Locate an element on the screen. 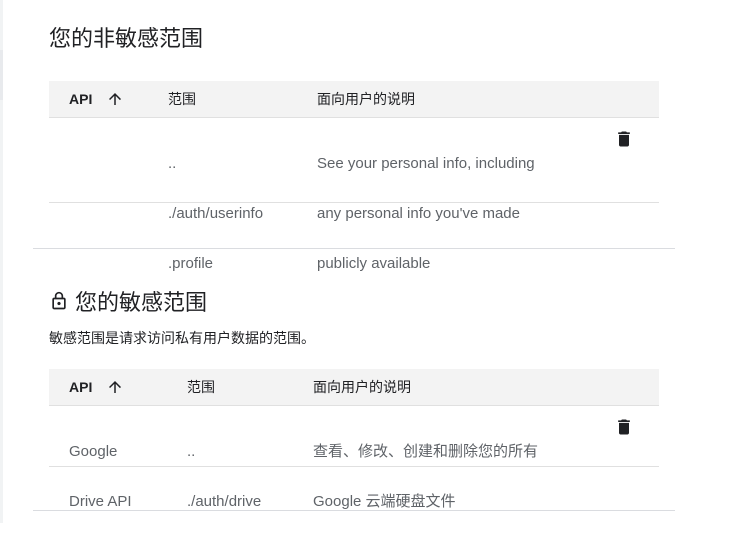 This screenshot has height=539, width=738. description-line: See your personal info, including is located at coordinates (426, 163).